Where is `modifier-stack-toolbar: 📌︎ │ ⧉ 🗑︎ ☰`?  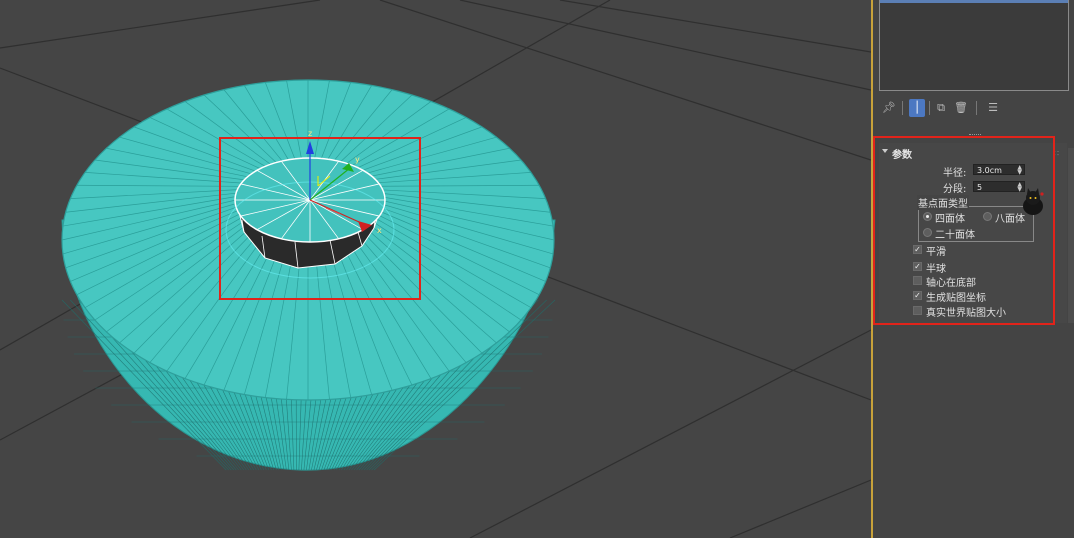
modifier-stack-toolbar: 📌︎ │ ⧉ 🗑︎ ☰ is located at coordinates (976, 108).